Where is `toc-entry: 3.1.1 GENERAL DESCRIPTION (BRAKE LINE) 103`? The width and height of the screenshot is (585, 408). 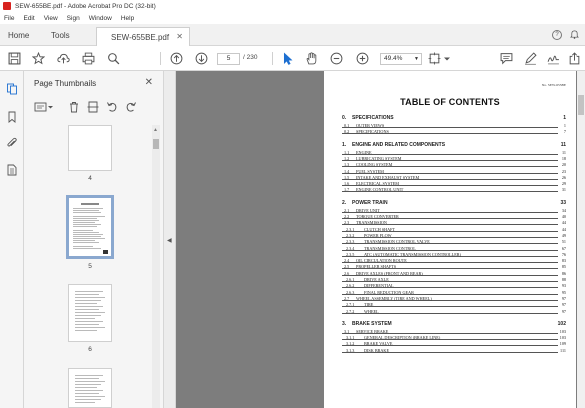 toc-entry: 3.1.1 GENERAL DESCRIPTION (BRAKE LINE) 103 is located at coordinates (454, 338).